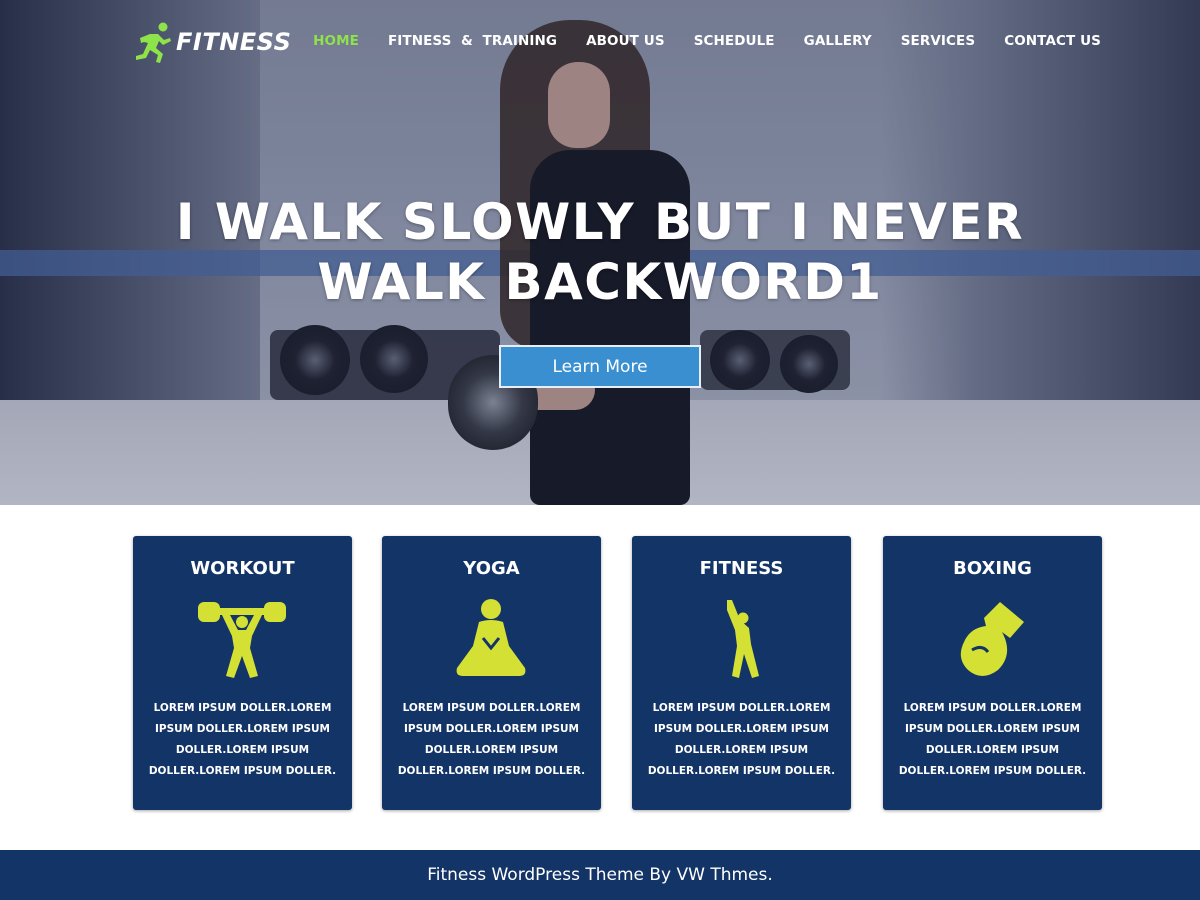 Image resolution: width=1200 pixels, height=900 pixels. I want to click on hero-headline-line1: I WALK SLOWLY BUT I NEVER, so click(600, 222).